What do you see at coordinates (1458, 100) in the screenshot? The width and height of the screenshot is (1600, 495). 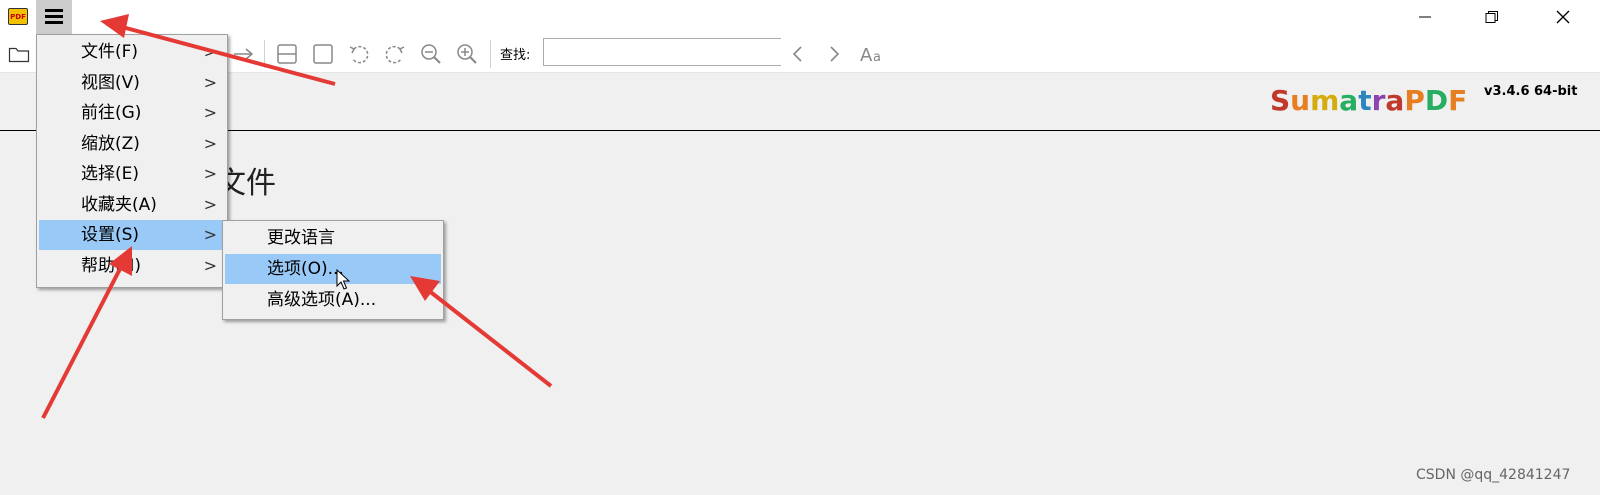 I see `logo-letter: F` at bounding box center [1458, 100].